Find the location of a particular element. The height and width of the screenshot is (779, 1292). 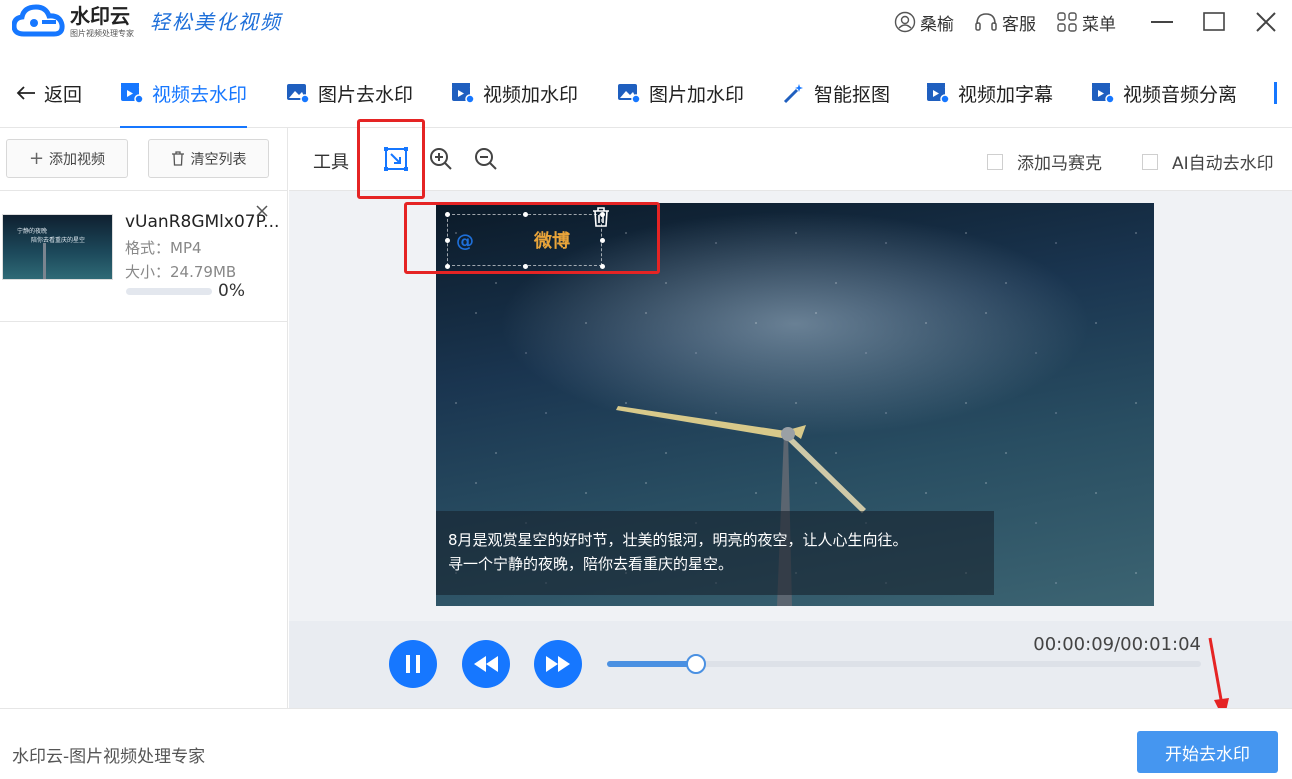

image-add-icon is located at coordinates (629, 94).